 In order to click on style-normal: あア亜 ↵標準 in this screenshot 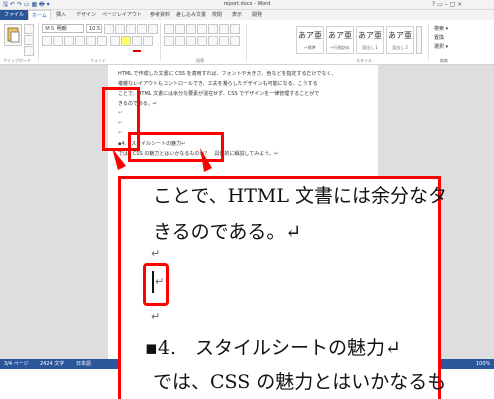, I will do `click(310, 40)`.